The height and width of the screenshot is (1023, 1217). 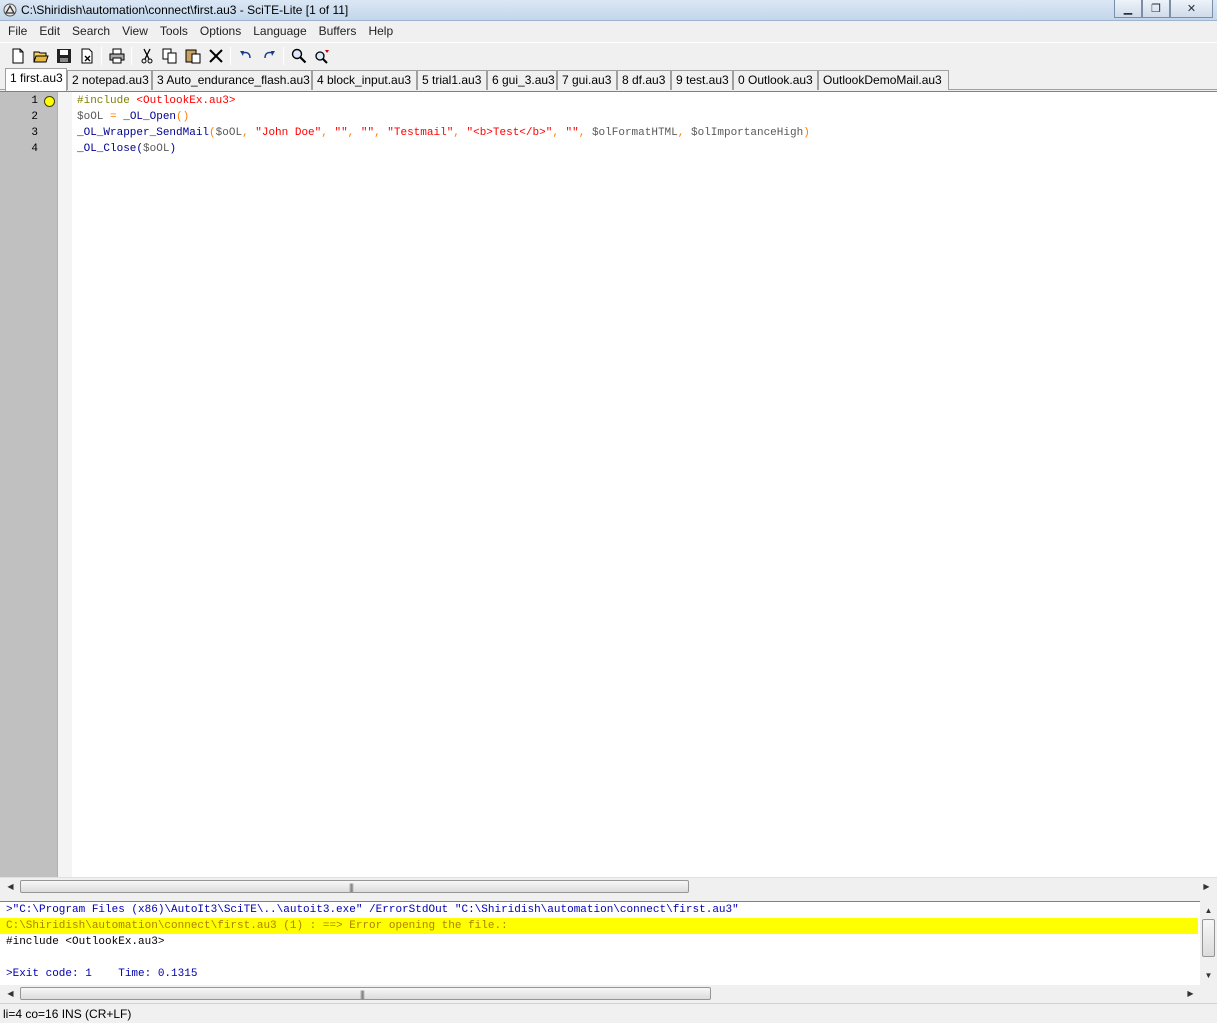 I want to click on toolbar, so click(x=608, y=55).